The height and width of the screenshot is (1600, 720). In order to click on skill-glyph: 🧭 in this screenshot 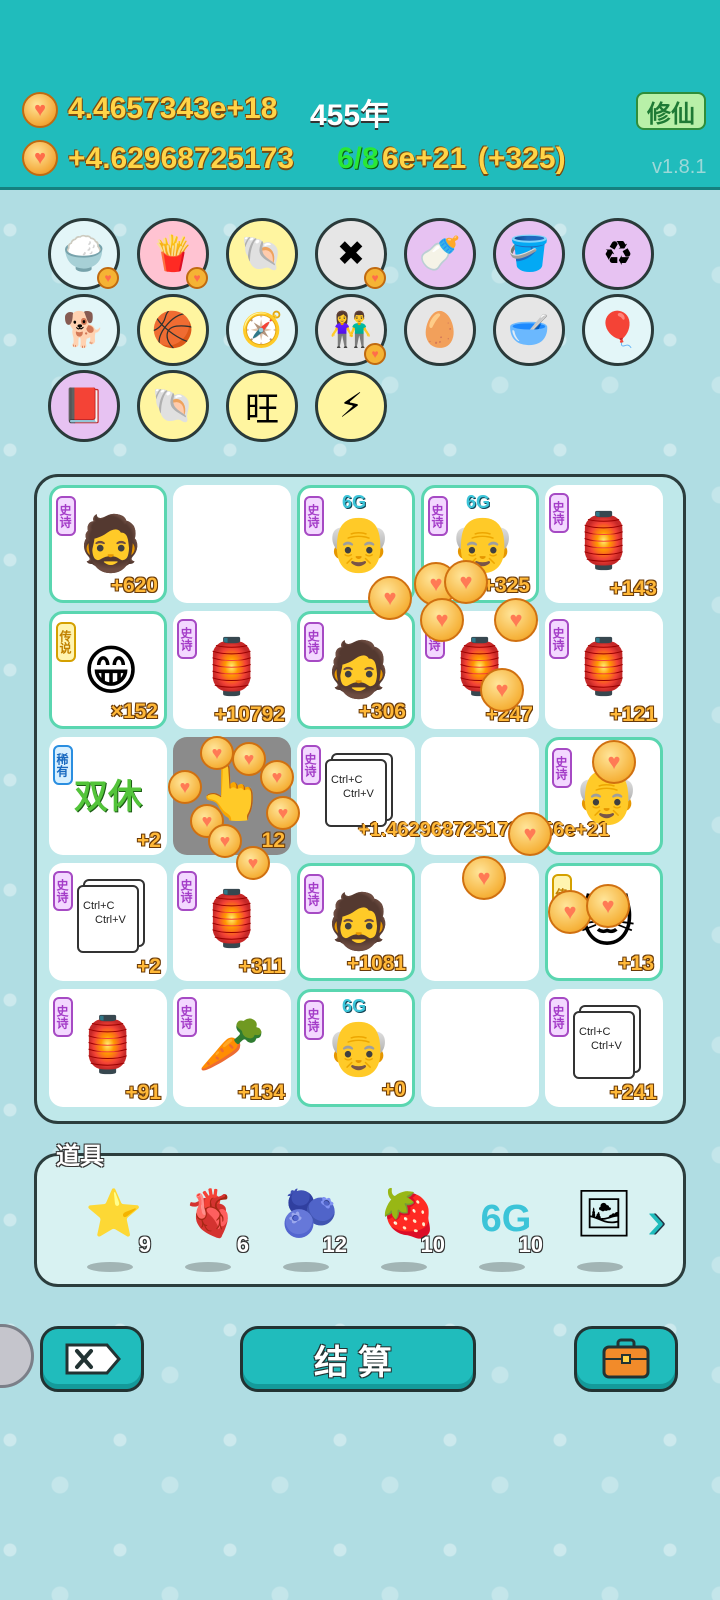, I will do `click(262, 330)`.